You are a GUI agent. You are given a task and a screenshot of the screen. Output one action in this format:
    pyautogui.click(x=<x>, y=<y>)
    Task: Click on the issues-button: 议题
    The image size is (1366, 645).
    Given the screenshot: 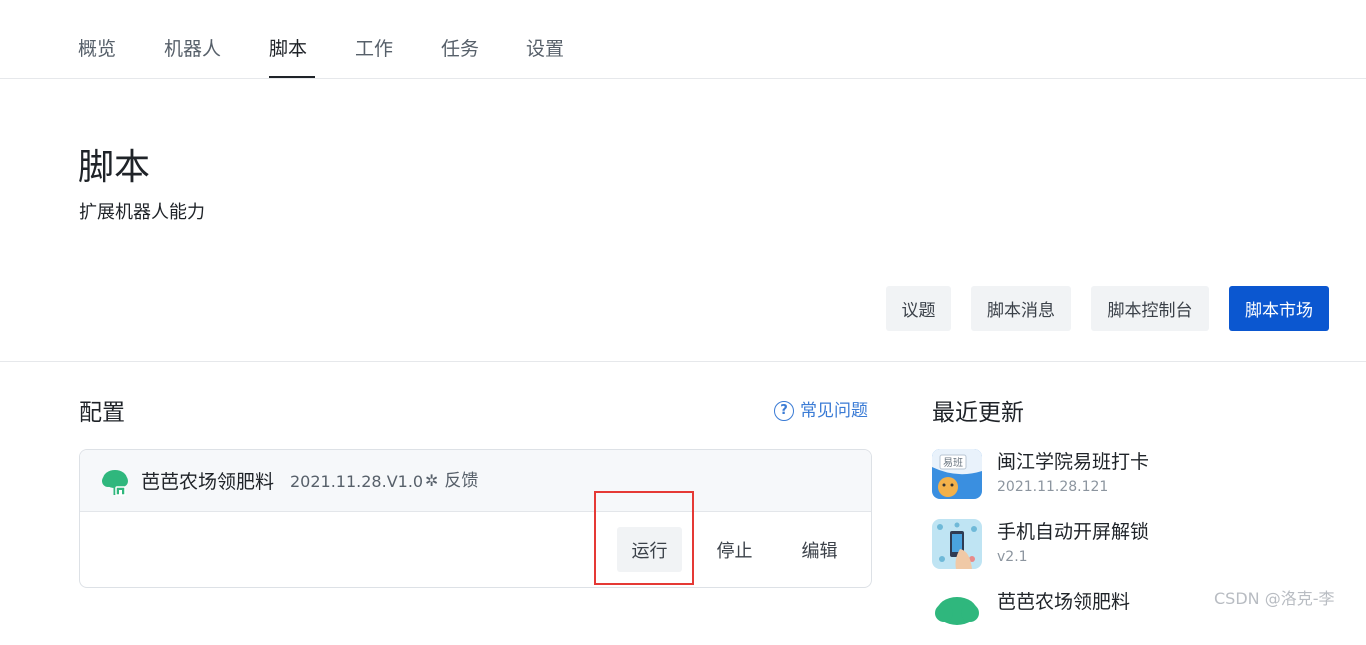 What is the action you would take?
    pyautogui.click(x=918, y=308)
    